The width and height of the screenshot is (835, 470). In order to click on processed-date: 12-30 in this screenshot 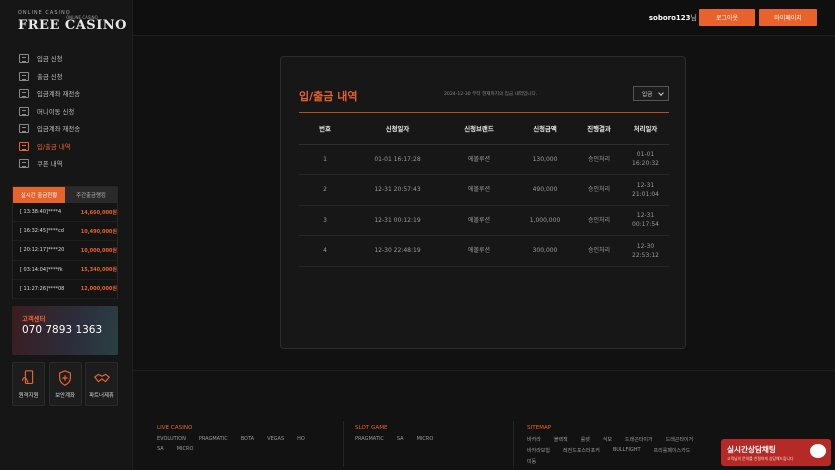, I will do `click(645, 246)`.